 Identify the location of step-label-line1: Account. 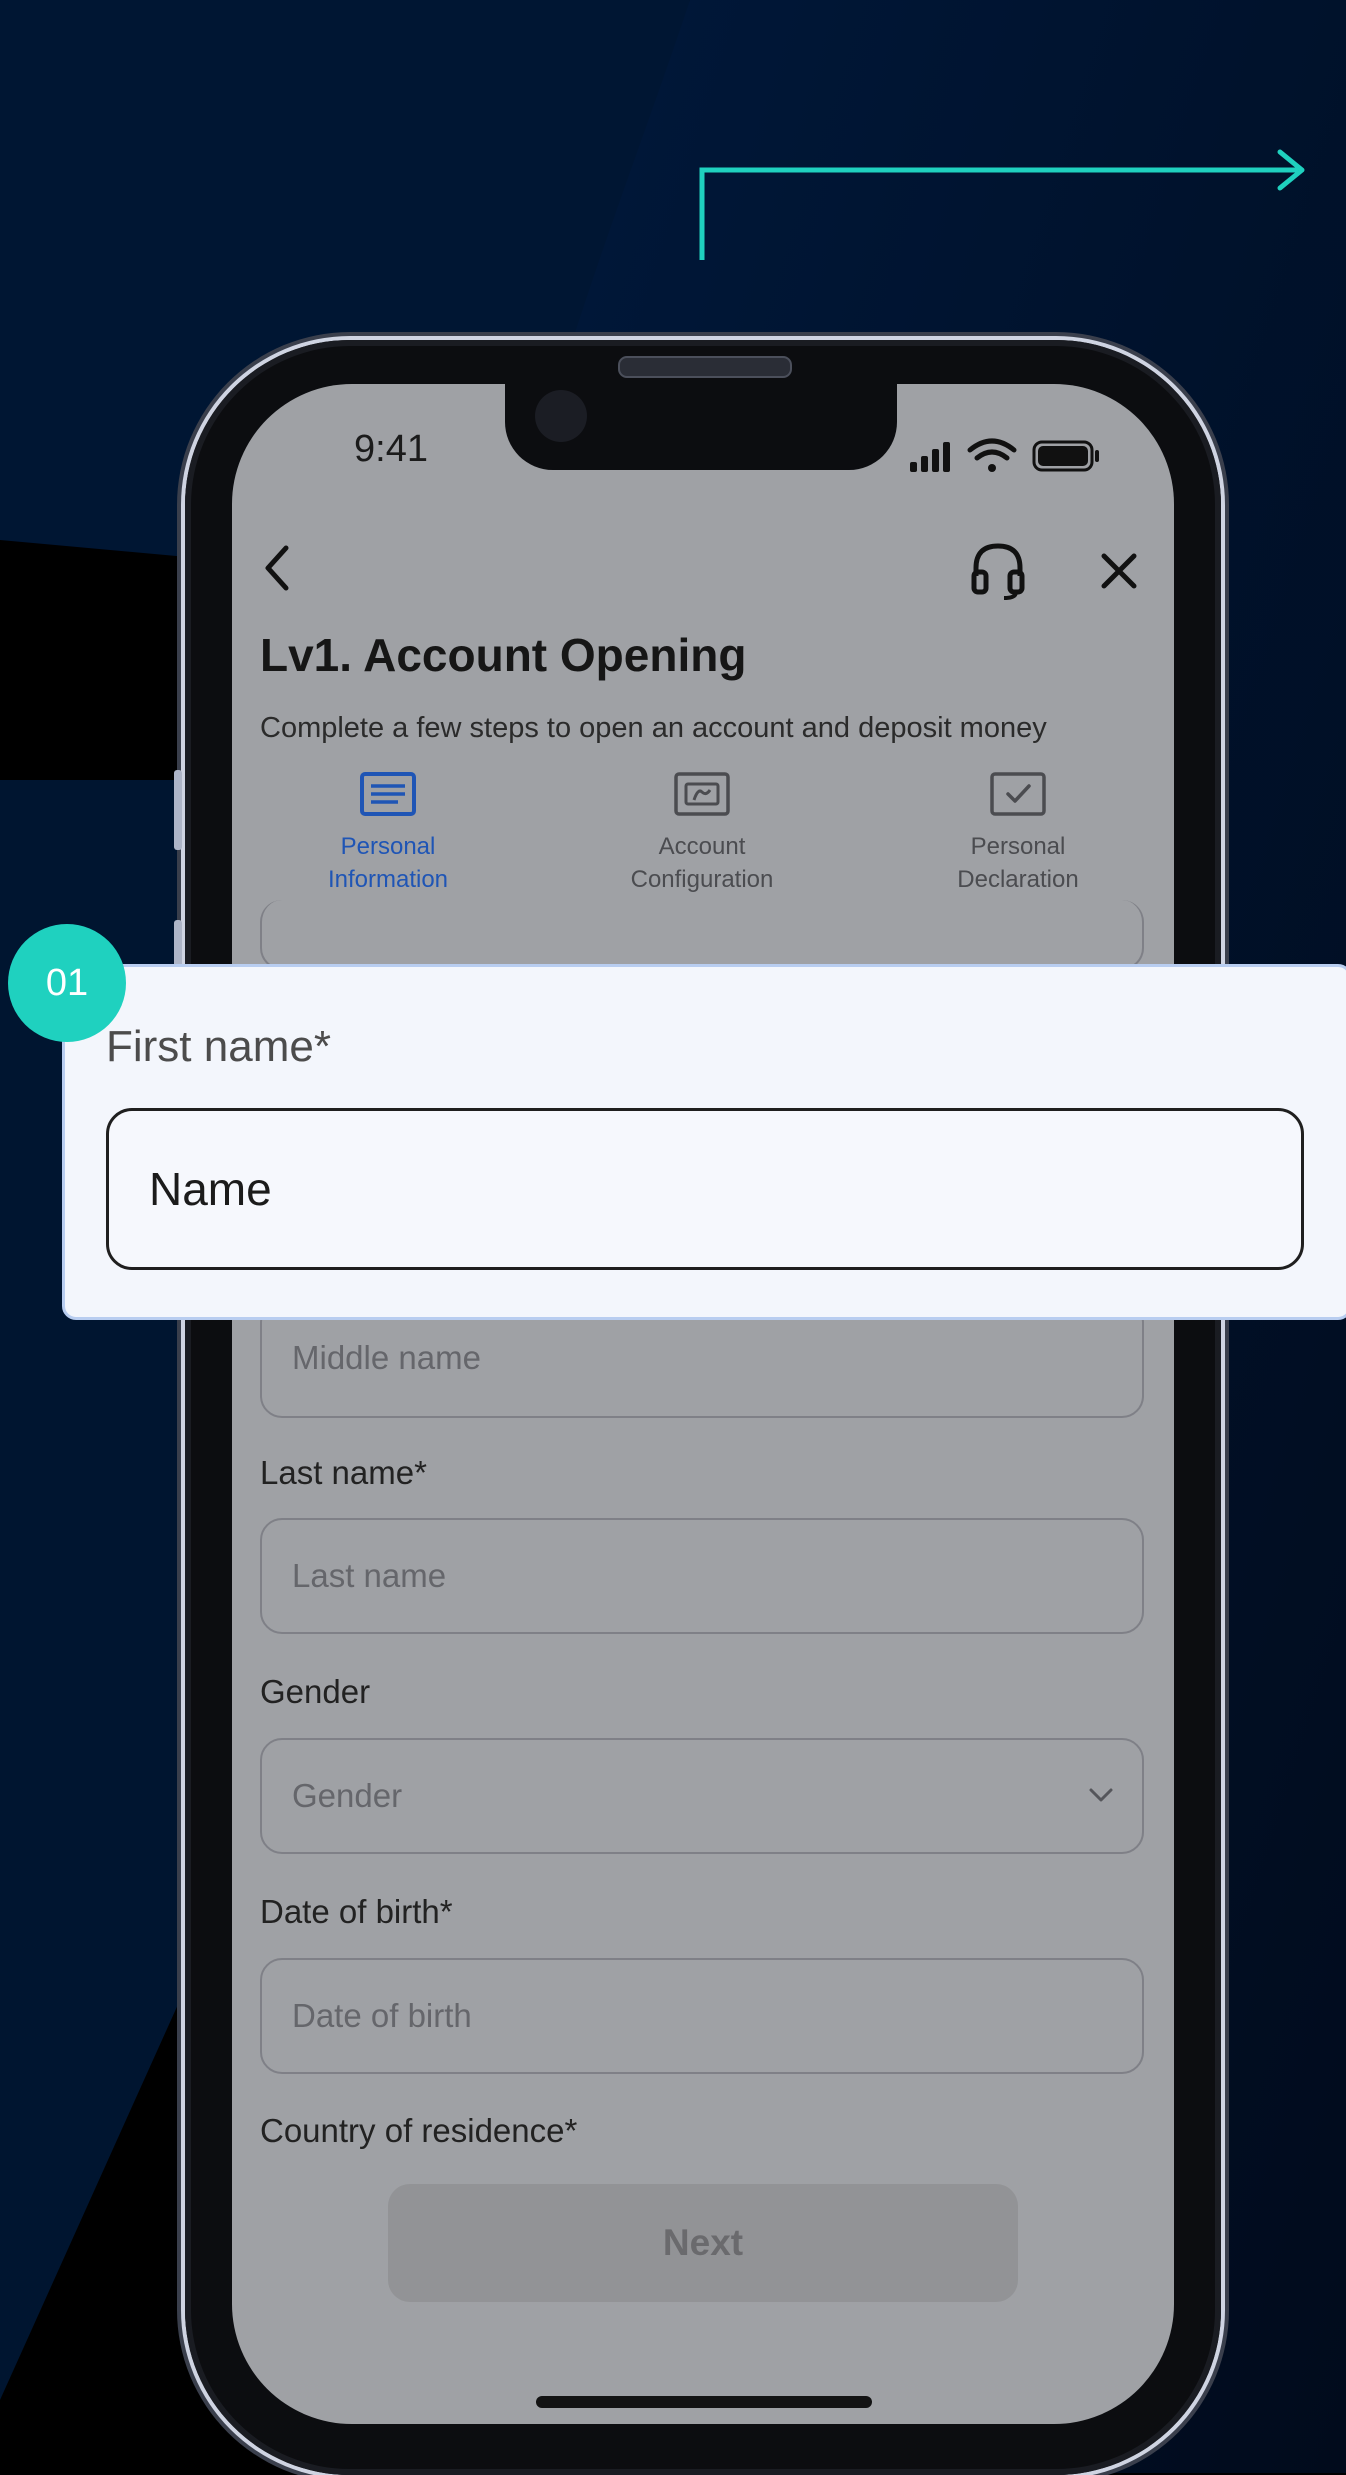
(702, 846).